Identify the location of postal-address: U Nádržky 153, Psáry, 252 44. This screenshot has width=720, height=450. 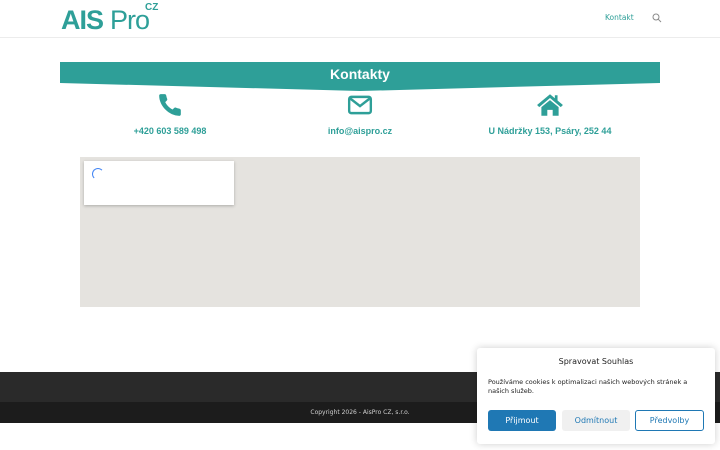
(550, 131).